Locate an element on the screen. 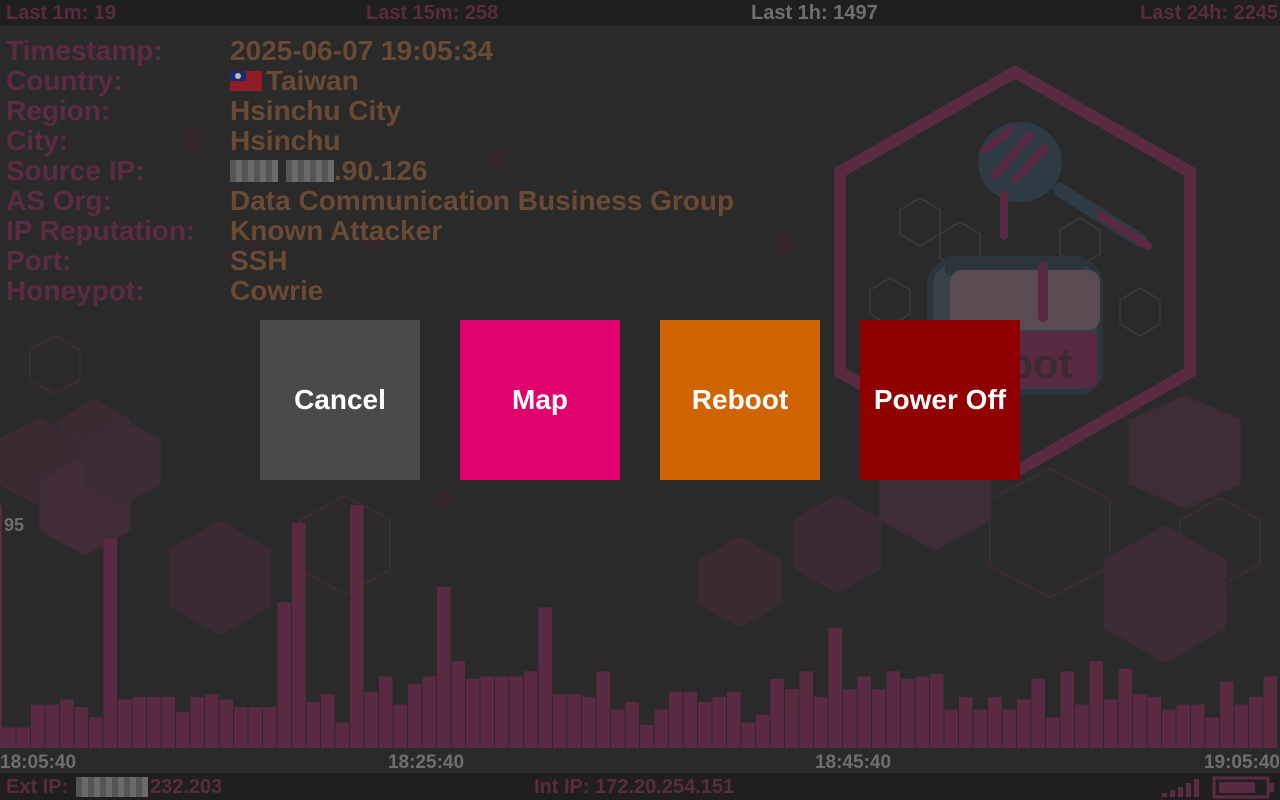 This screenshot has width=1280, height=800. timestamp-value: 2025-06-07 19:05:34 is located at coordinates (362, 50).